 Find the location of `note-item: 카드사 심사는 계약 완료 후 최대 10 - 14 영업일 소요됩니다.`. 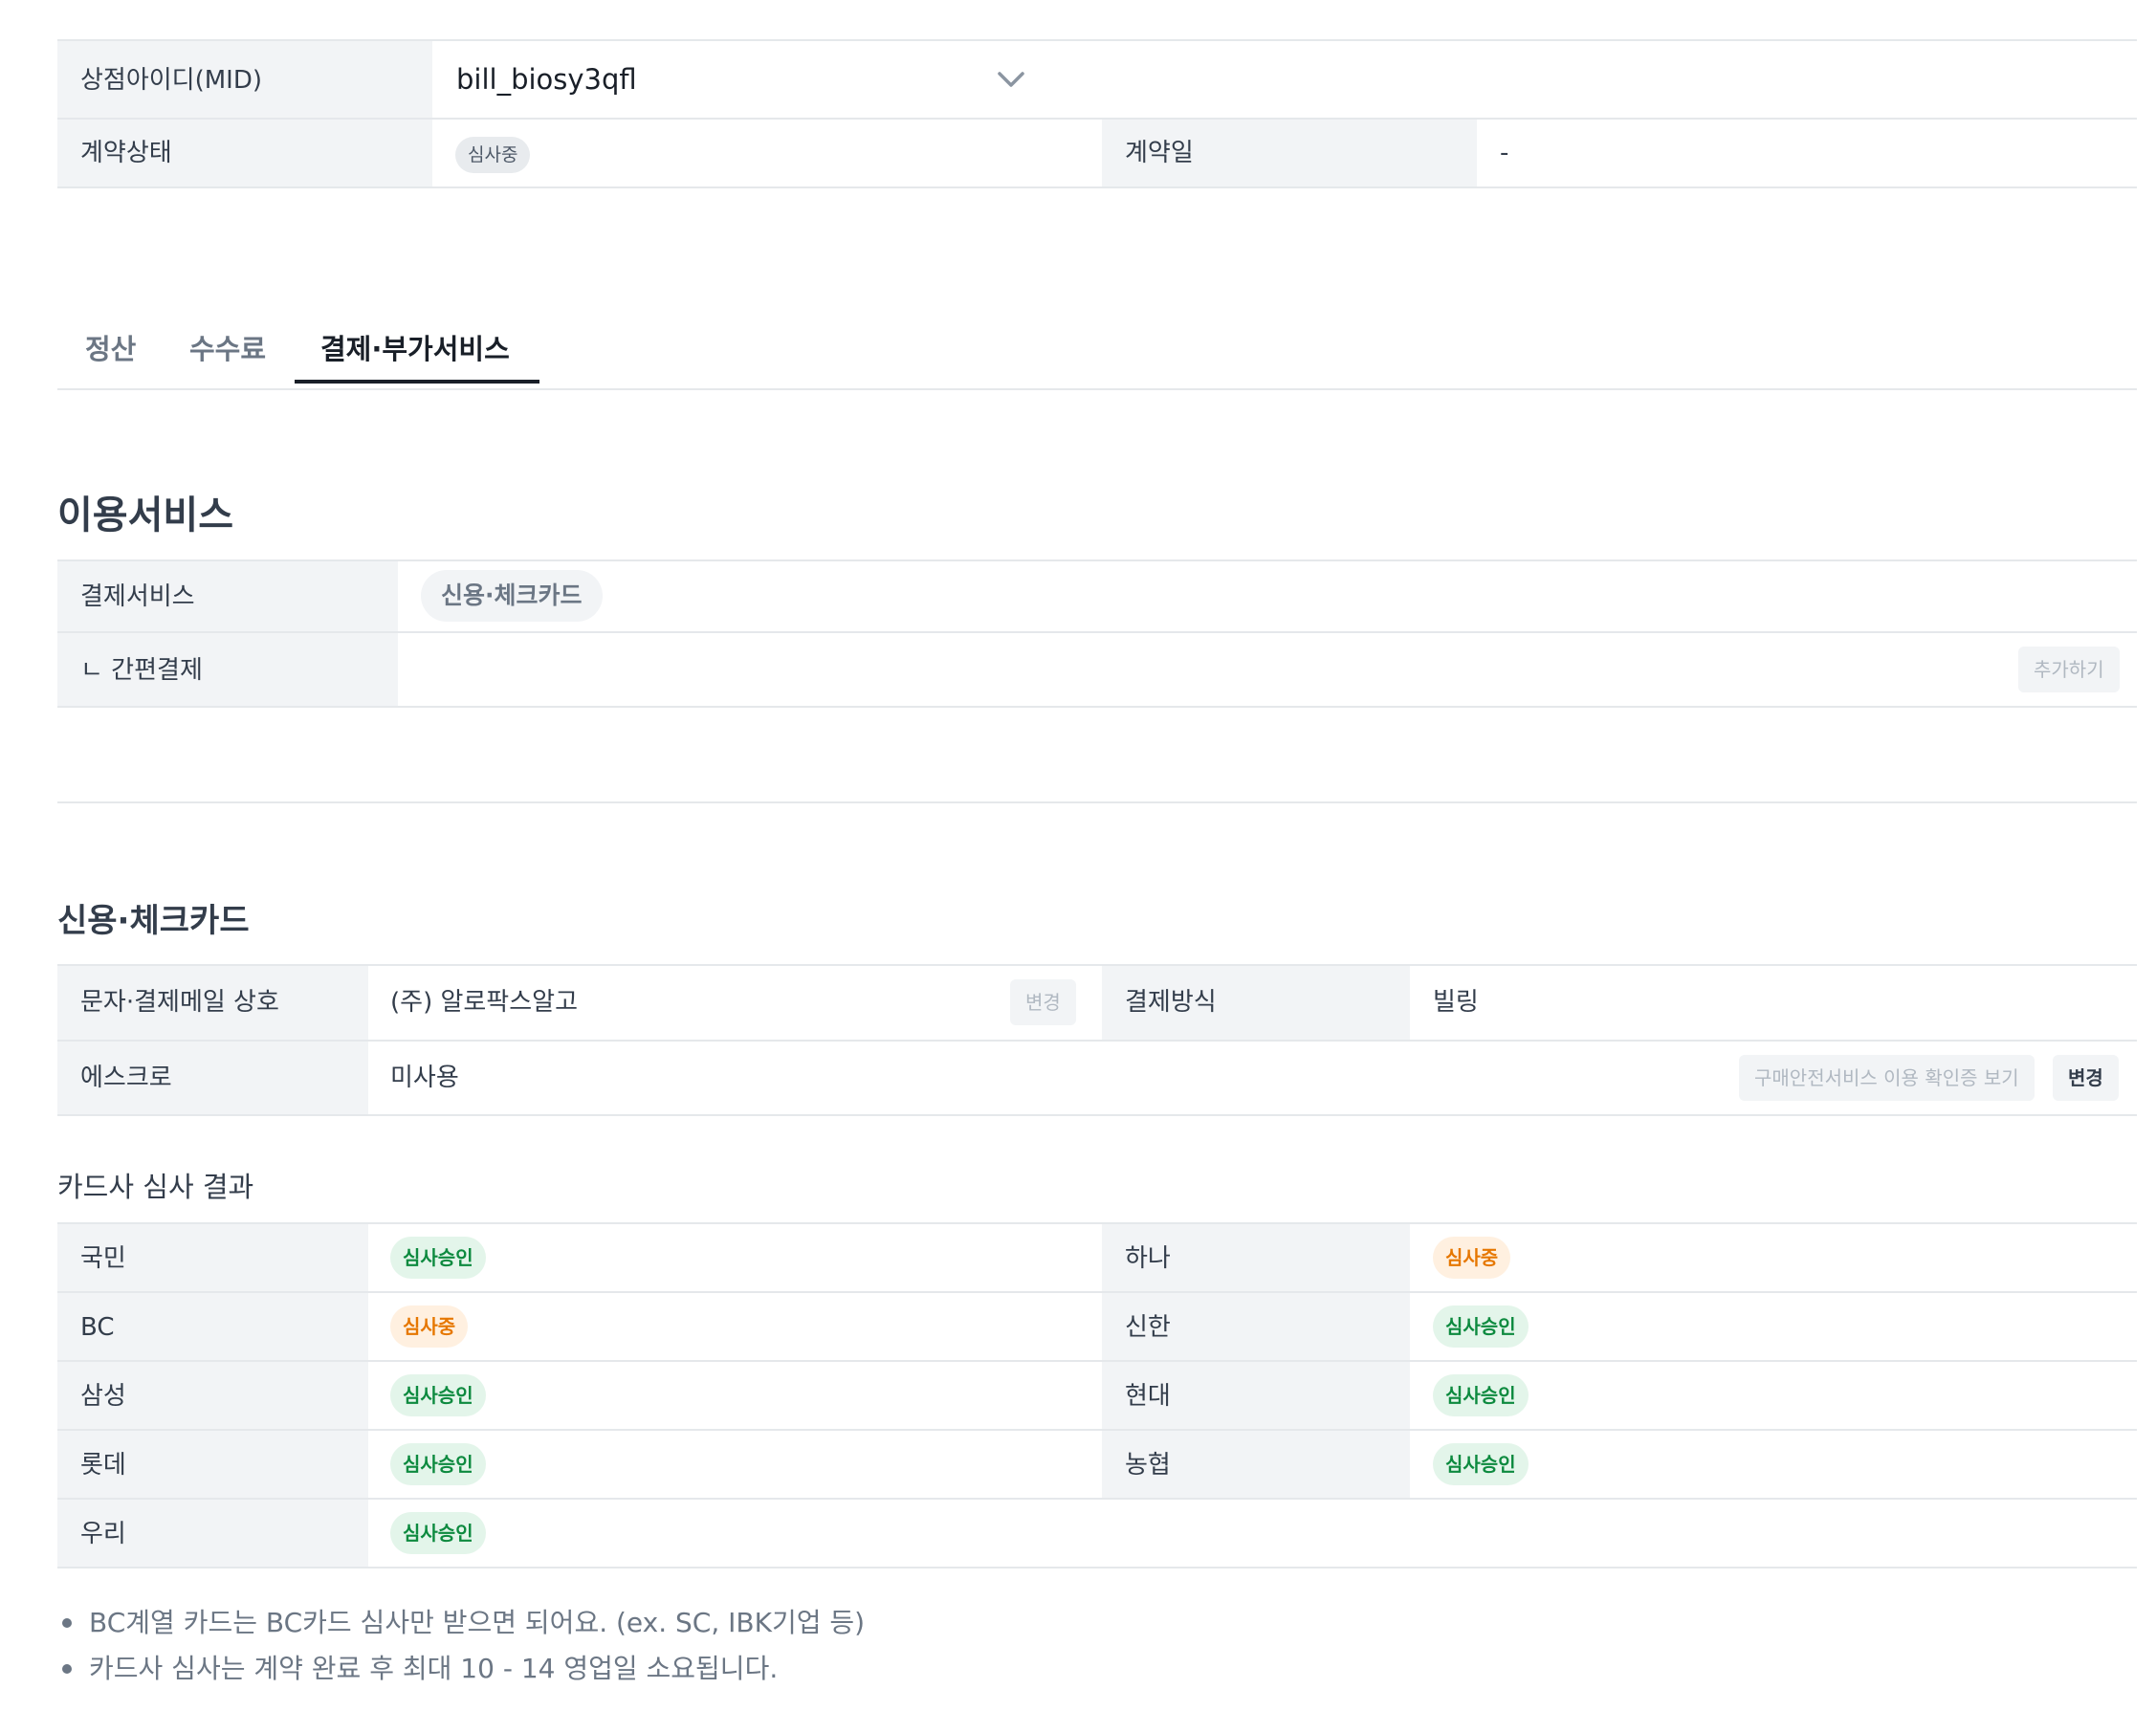

note-item: 카드사 심사는 계약 완료 후 최대 10 - 14 영업일 소요됩니다. is located at coordinates (434, 1669).